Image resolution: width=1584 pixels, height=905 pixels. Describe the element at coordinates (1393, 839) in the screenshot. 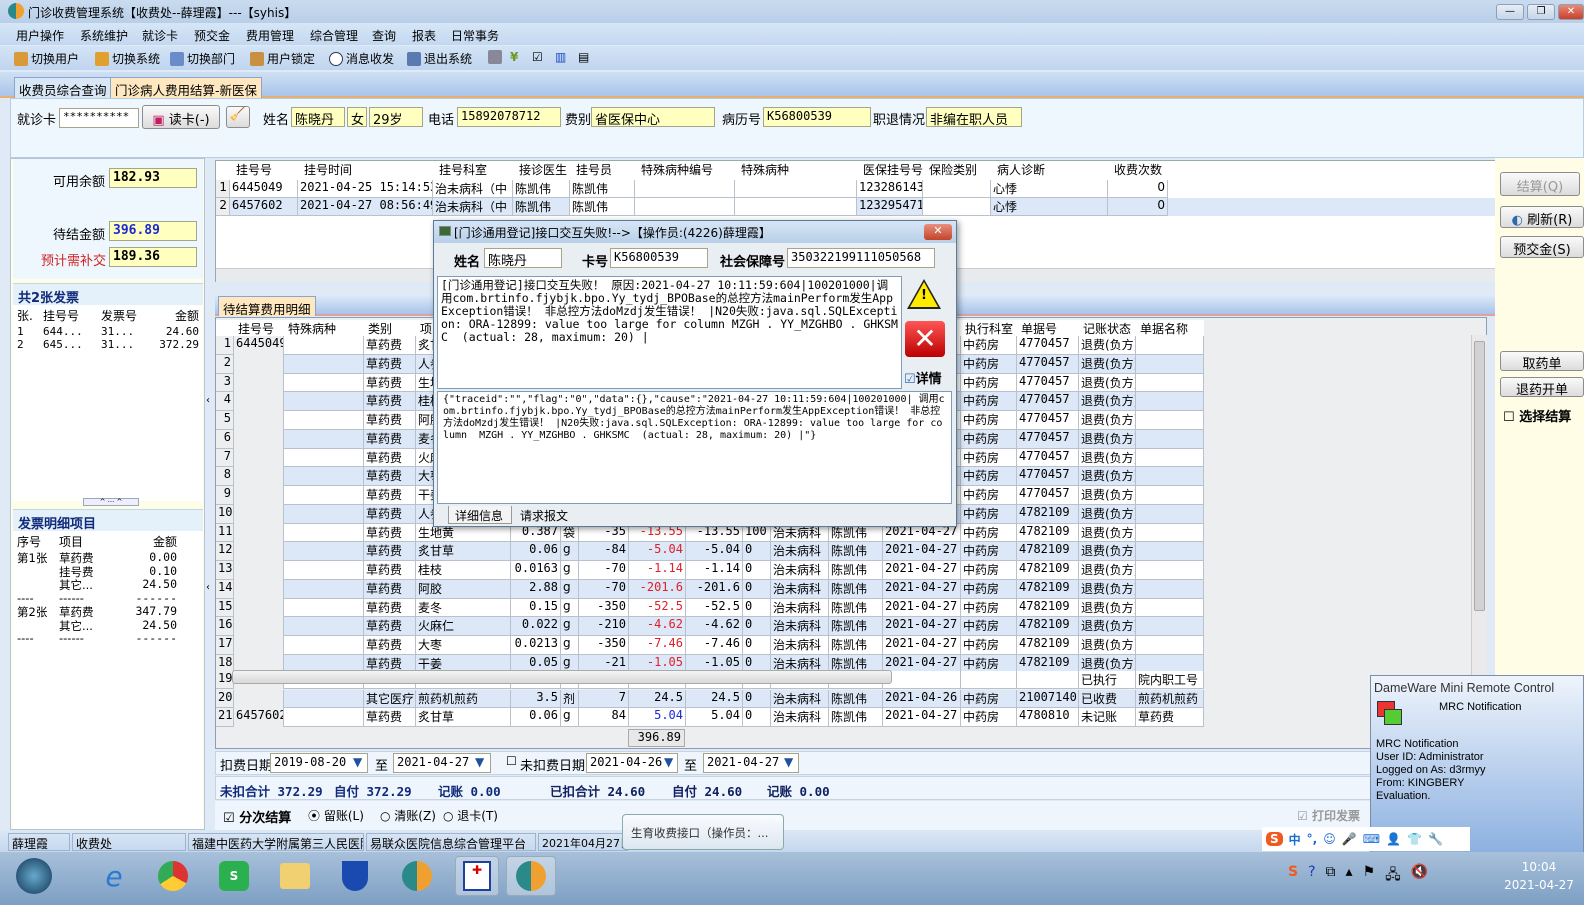

I see `user-icon: 👤` at that location.